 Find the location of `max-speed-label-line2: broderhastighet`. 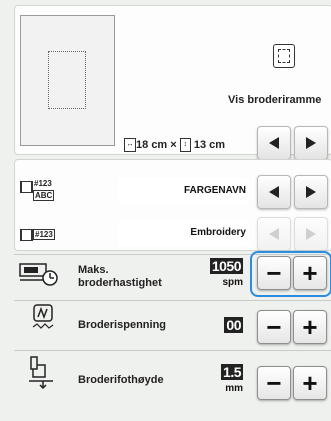

max-speed-label-line2: broderhastighet is located at coordinates (120, 283).